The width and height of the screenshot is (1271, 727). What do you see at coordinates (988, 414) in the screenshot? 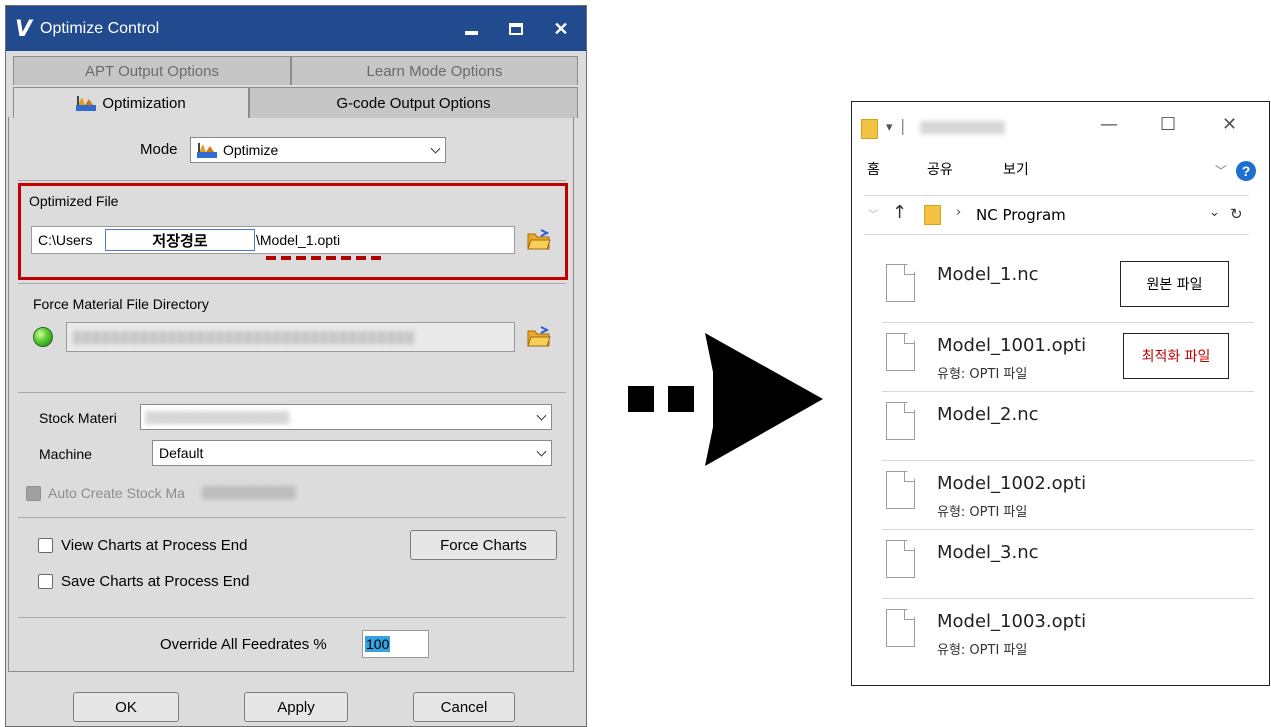
I see `file-name: Model_2.nc` at bounding box center [988, 414].